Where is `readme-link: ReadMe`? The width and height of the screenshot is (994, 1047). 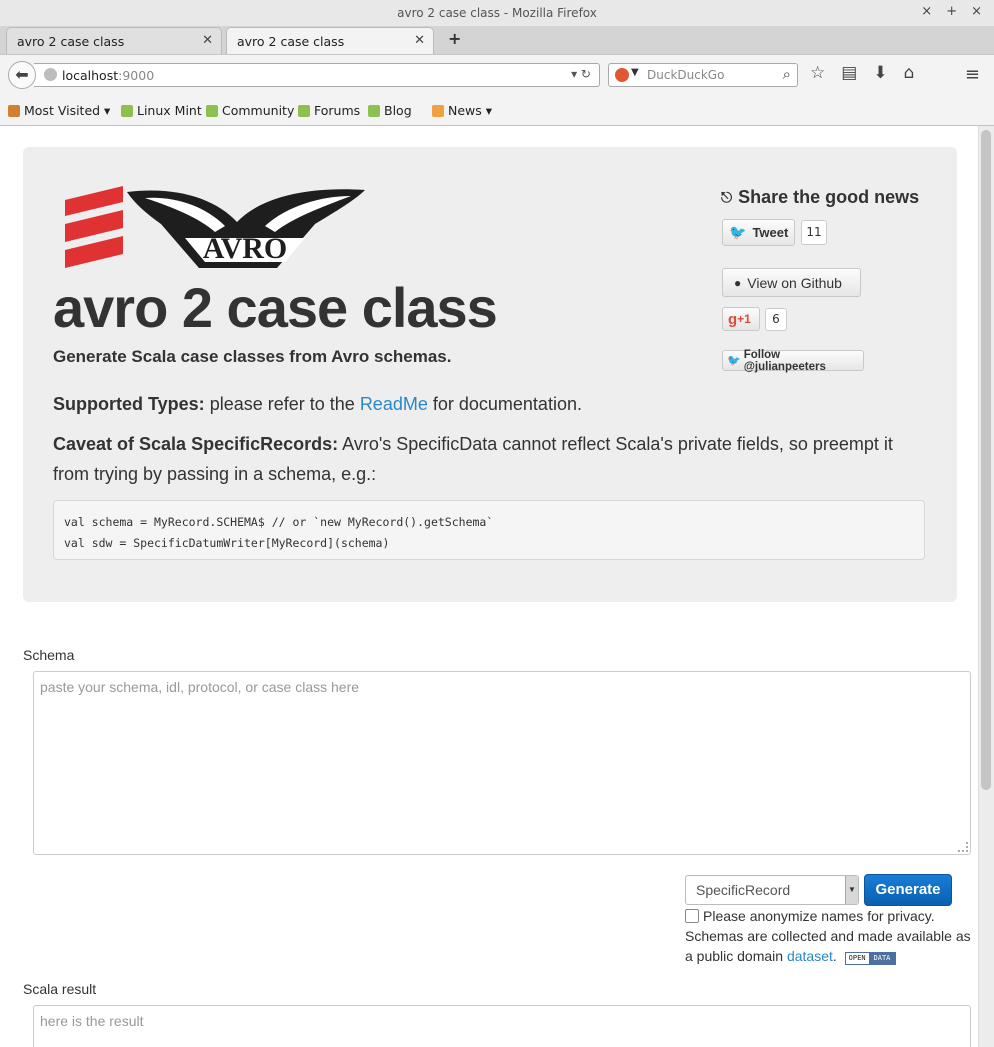 readme-link: ReadMe is located at coordinates (394, 404).